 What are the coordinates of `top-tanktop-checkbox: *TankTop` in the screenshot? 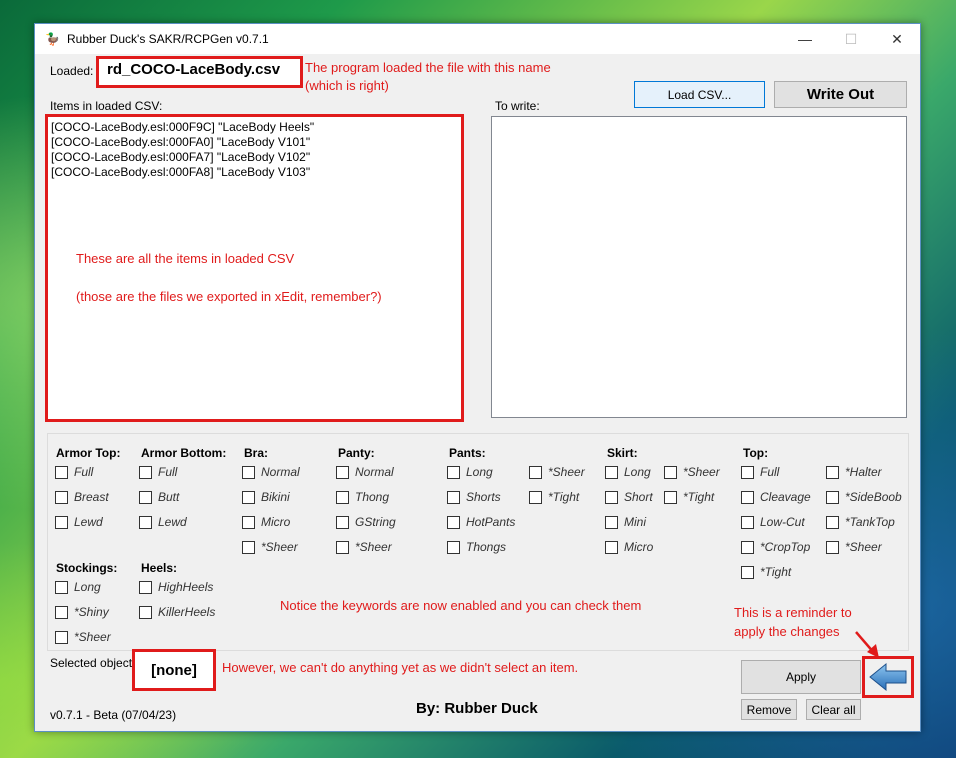 It's located at (860, 522).